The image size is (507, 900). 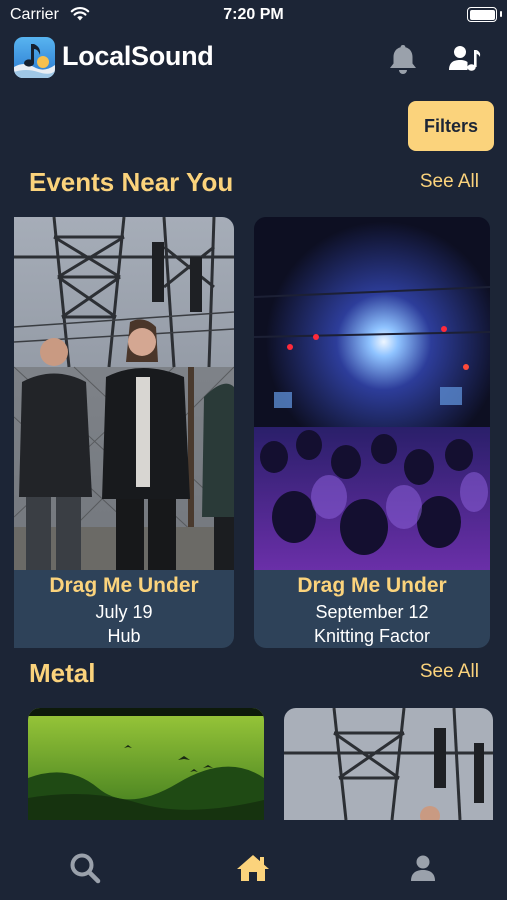 I want to click on event-venue: Hub, so click(x=124, y=636).